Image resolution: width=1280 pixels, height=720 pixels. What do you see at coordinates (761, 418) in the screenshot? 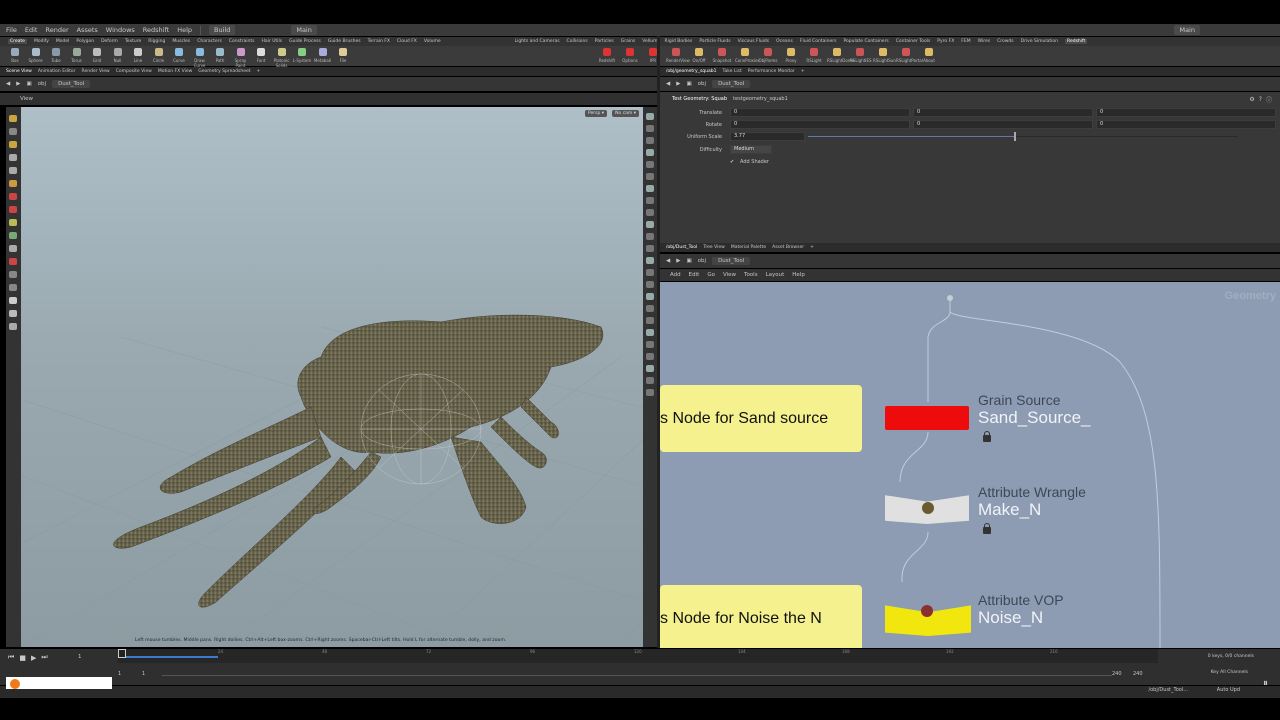
I see `sticky-note-sand: s Node for Sand source` at bounding box center [761, 418].